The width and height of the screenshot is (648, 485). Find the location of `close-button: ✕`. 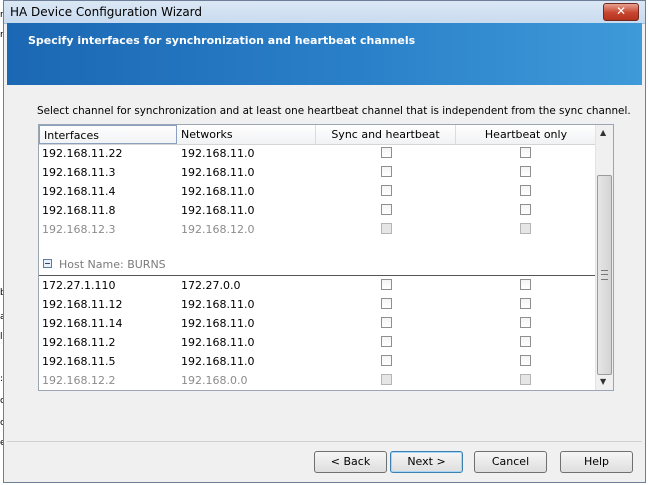

close-button: ✕ is located at coordinates (621, 12).